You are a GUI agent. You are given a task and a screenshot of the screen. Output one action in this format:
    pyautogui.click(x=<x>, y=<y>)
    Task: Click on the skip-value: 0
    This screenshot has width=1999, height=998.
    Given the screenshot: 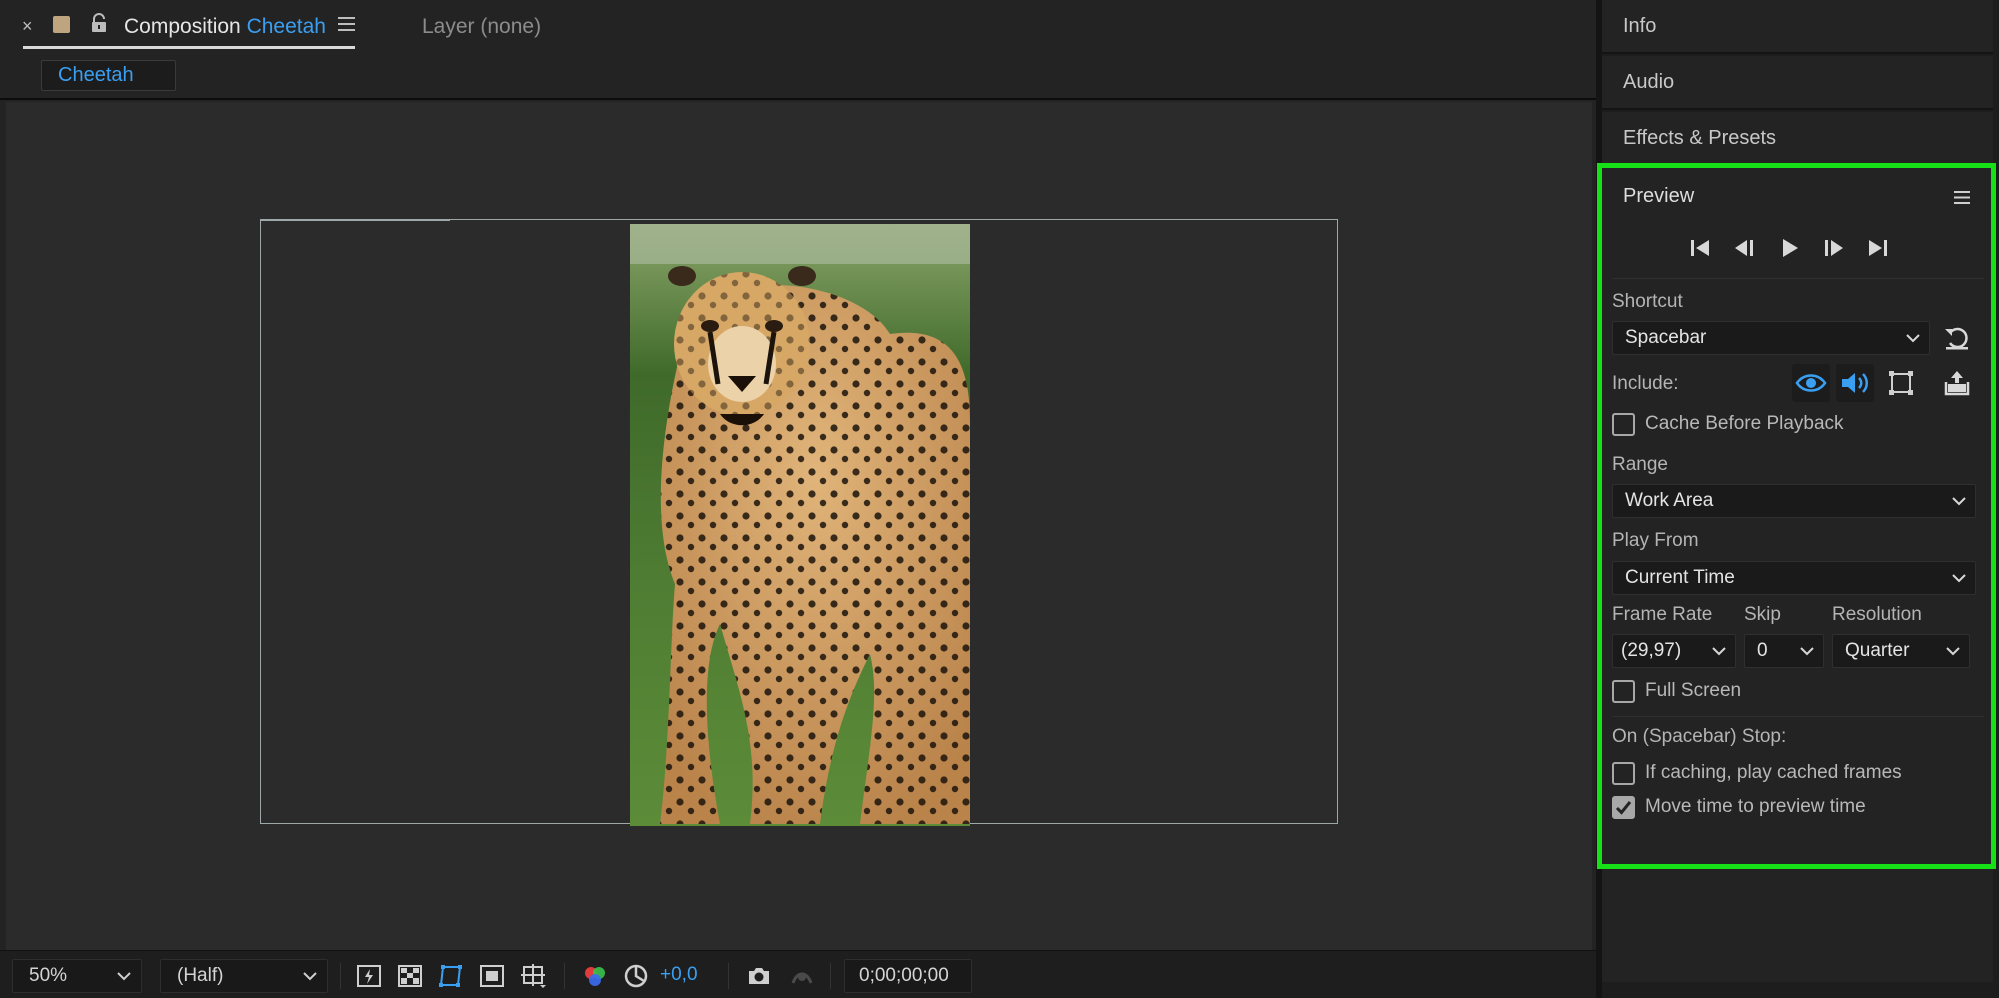 What is the action you would take?
    pyautogui.click(x=1762, y=650)
    